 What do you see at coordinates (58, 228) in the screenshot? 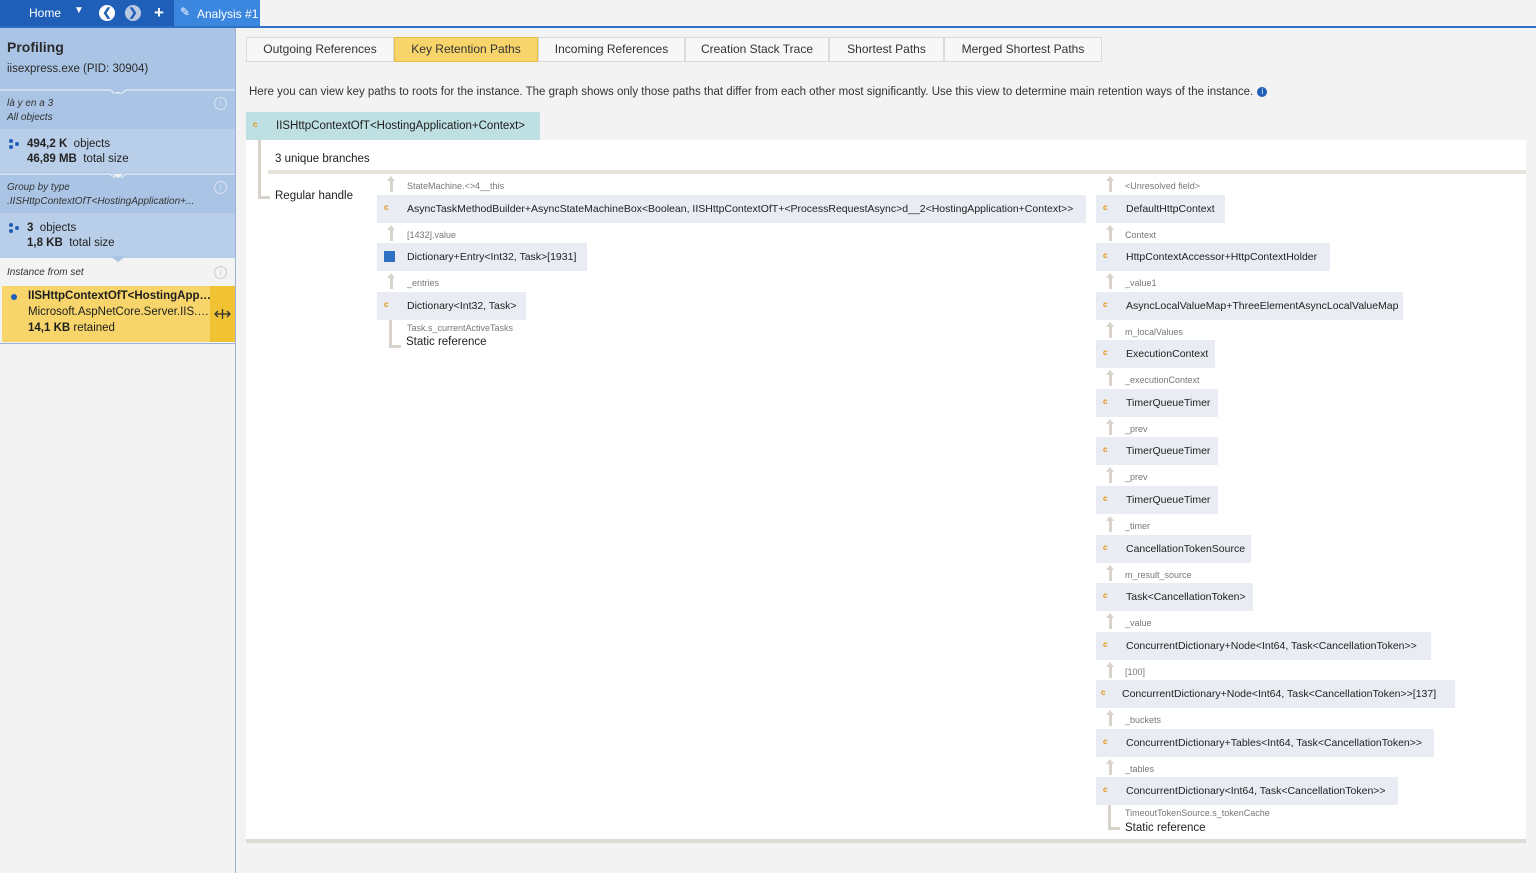
I see `set2-count-unit: objects` at bounding box center [58, 228].